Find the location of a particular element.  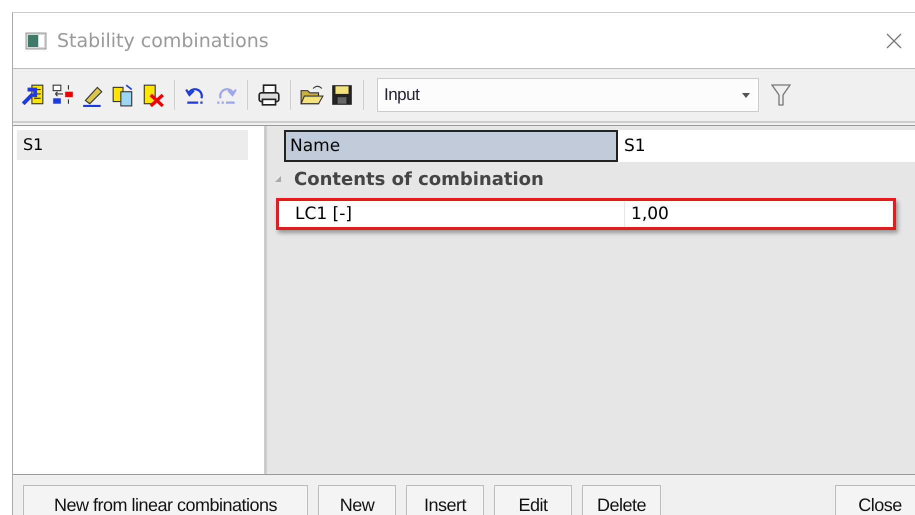

property-value: 1,00 is located at coordinates (759, 214).